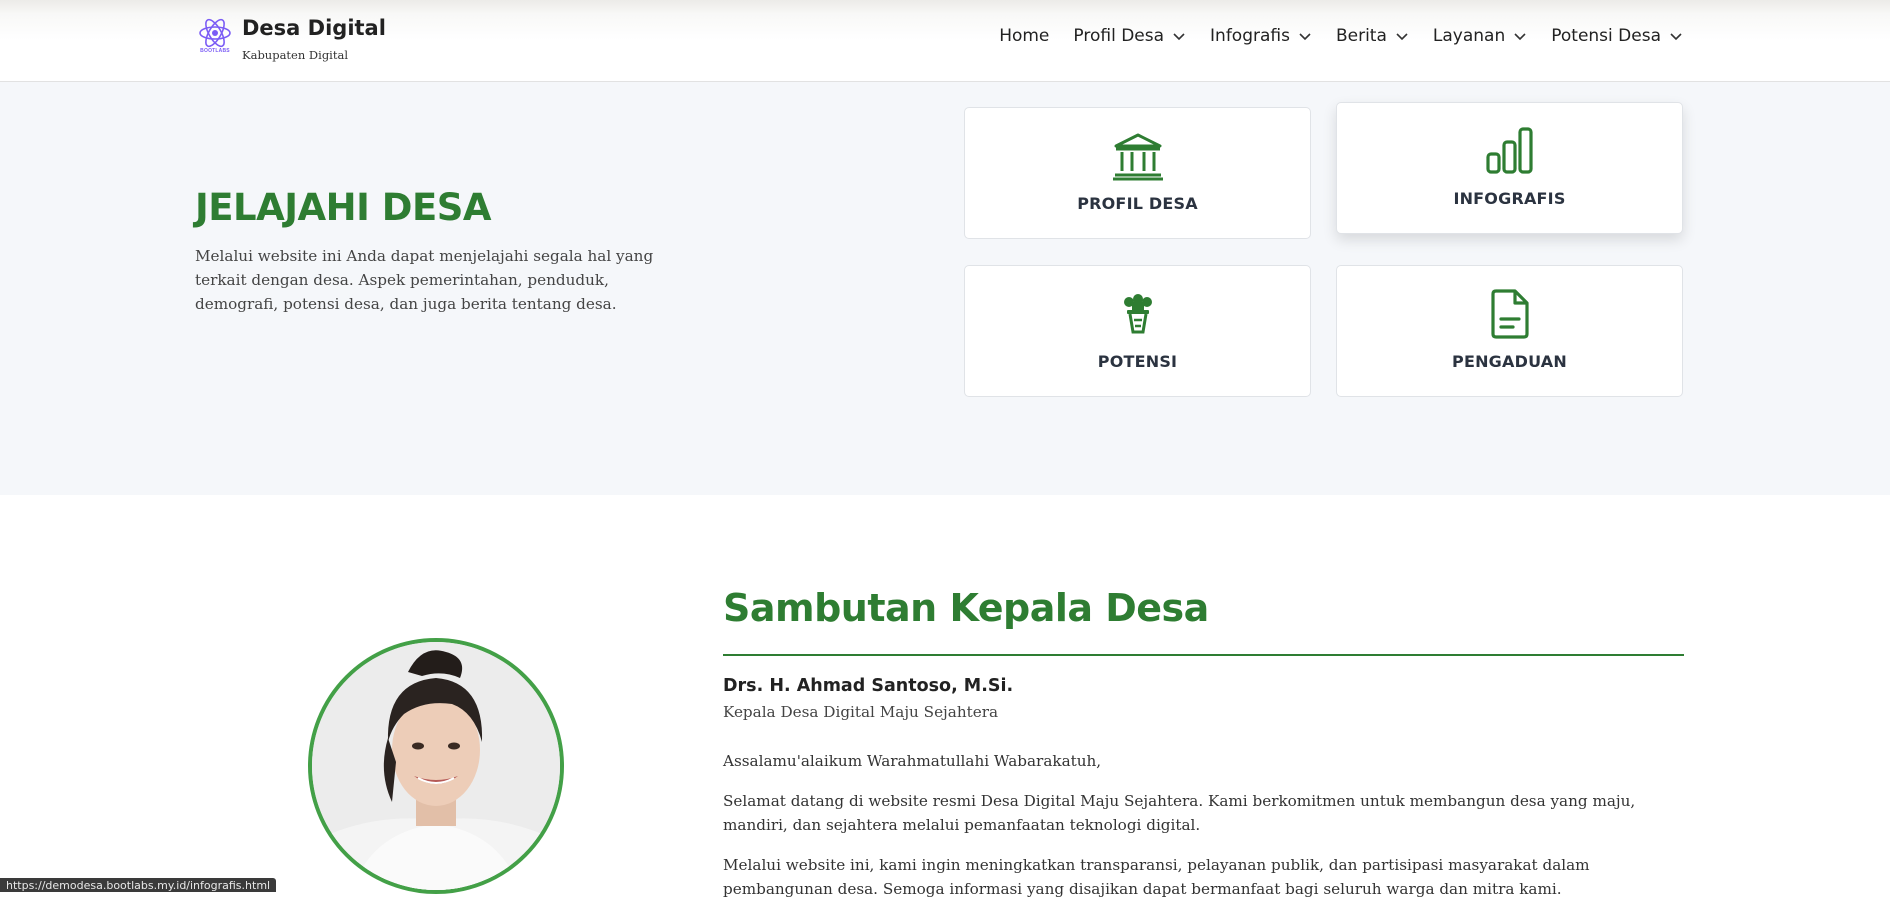 The height and width of the screenshot is (901, 1890). I want to click on card-potensi-label: POTENSI, so click(1137, 361).